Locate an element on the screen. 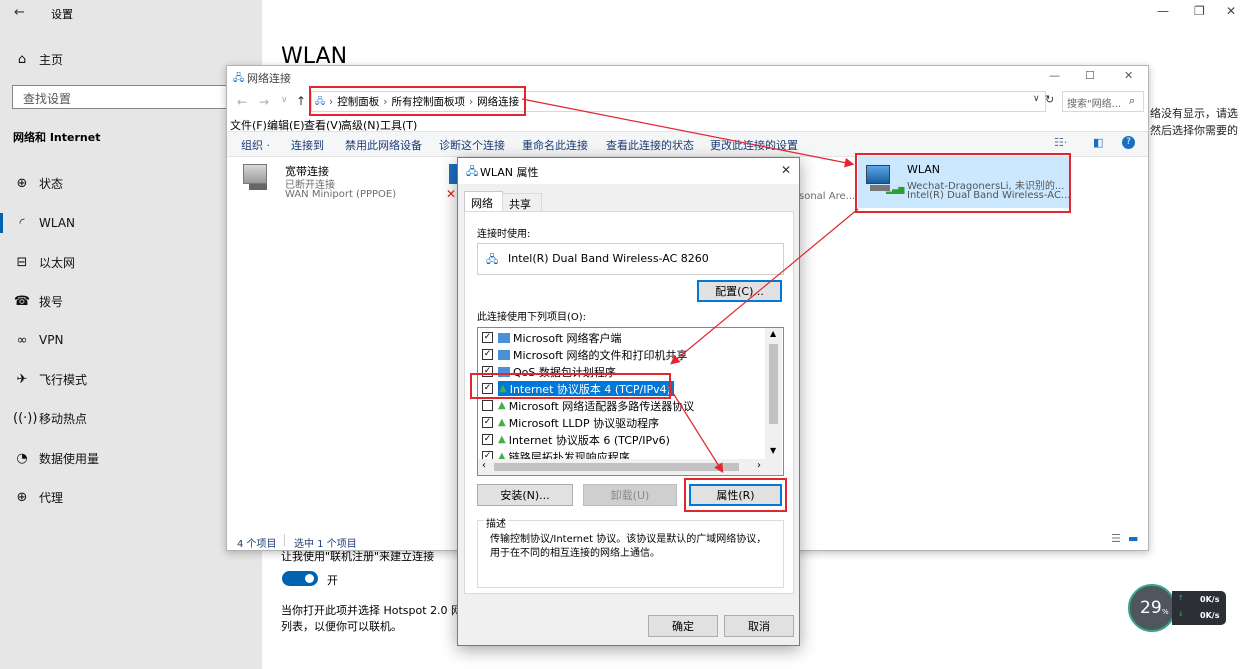  tab-sharing: 共享 is located at coordinates (522, 202).